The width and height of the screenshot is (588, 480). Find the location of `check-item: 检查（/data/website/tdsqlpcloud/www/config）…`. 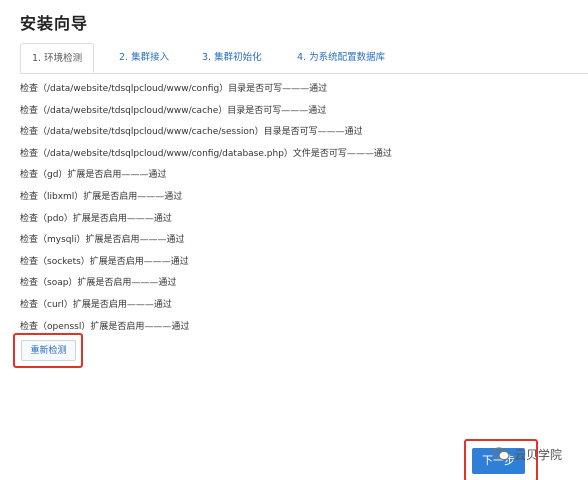

check-item: 检查（/data/website/tdsqlpcloud/www/config）… is located at coordinates (174, 89).